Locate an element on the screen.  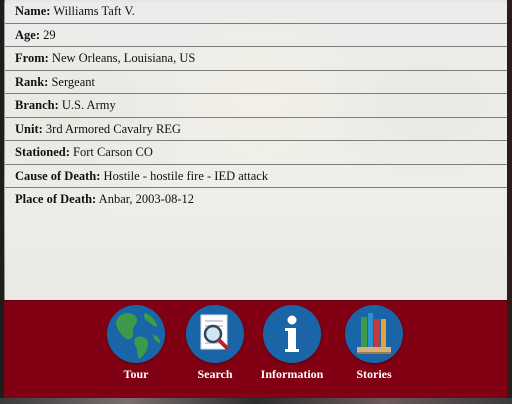
frame-edge-right is located at coordinates (509, 202).